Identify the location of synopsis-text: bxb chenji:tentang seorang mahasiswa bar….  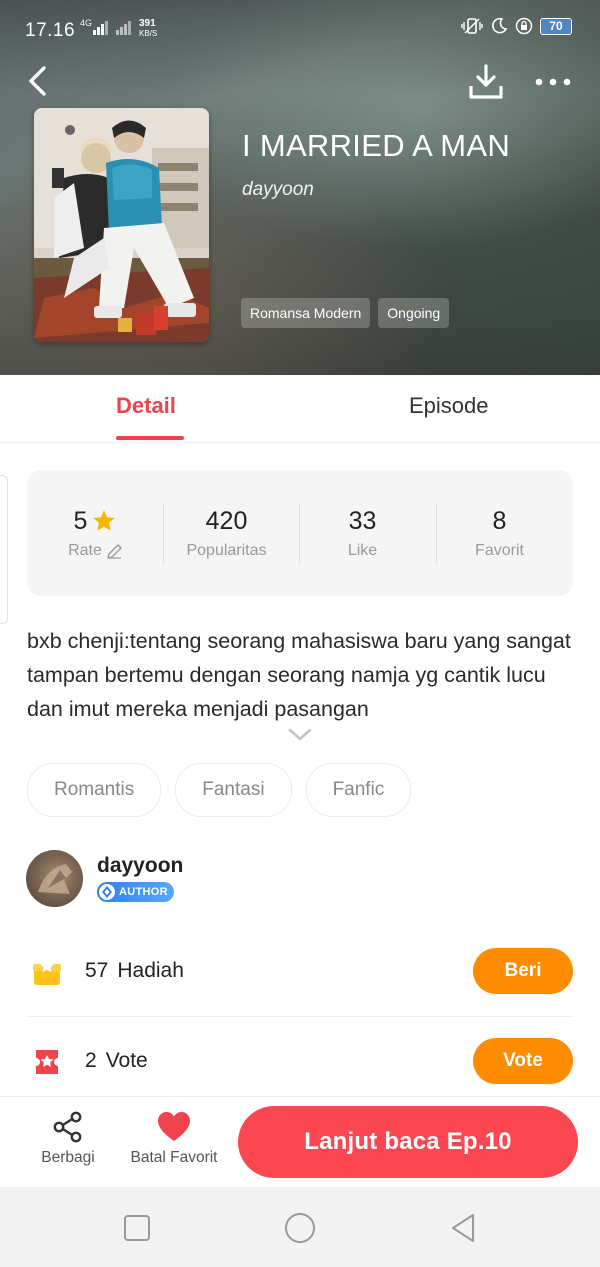
(299, 675).